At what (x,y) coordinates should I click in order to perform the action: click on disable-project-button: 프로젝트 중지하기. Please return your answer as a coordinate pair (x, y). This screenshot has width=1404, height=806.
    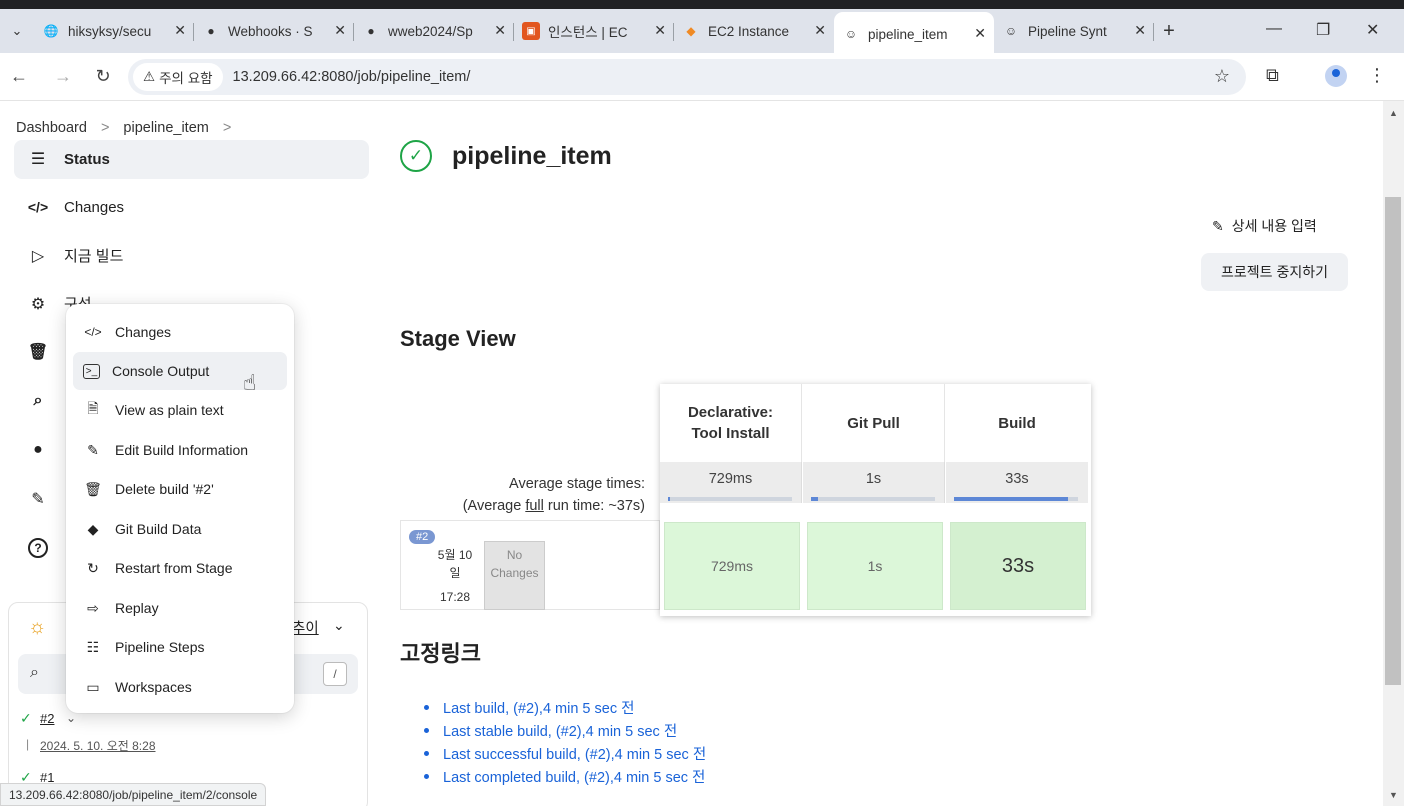
    Looking at the image, I should click on (1274, 272).